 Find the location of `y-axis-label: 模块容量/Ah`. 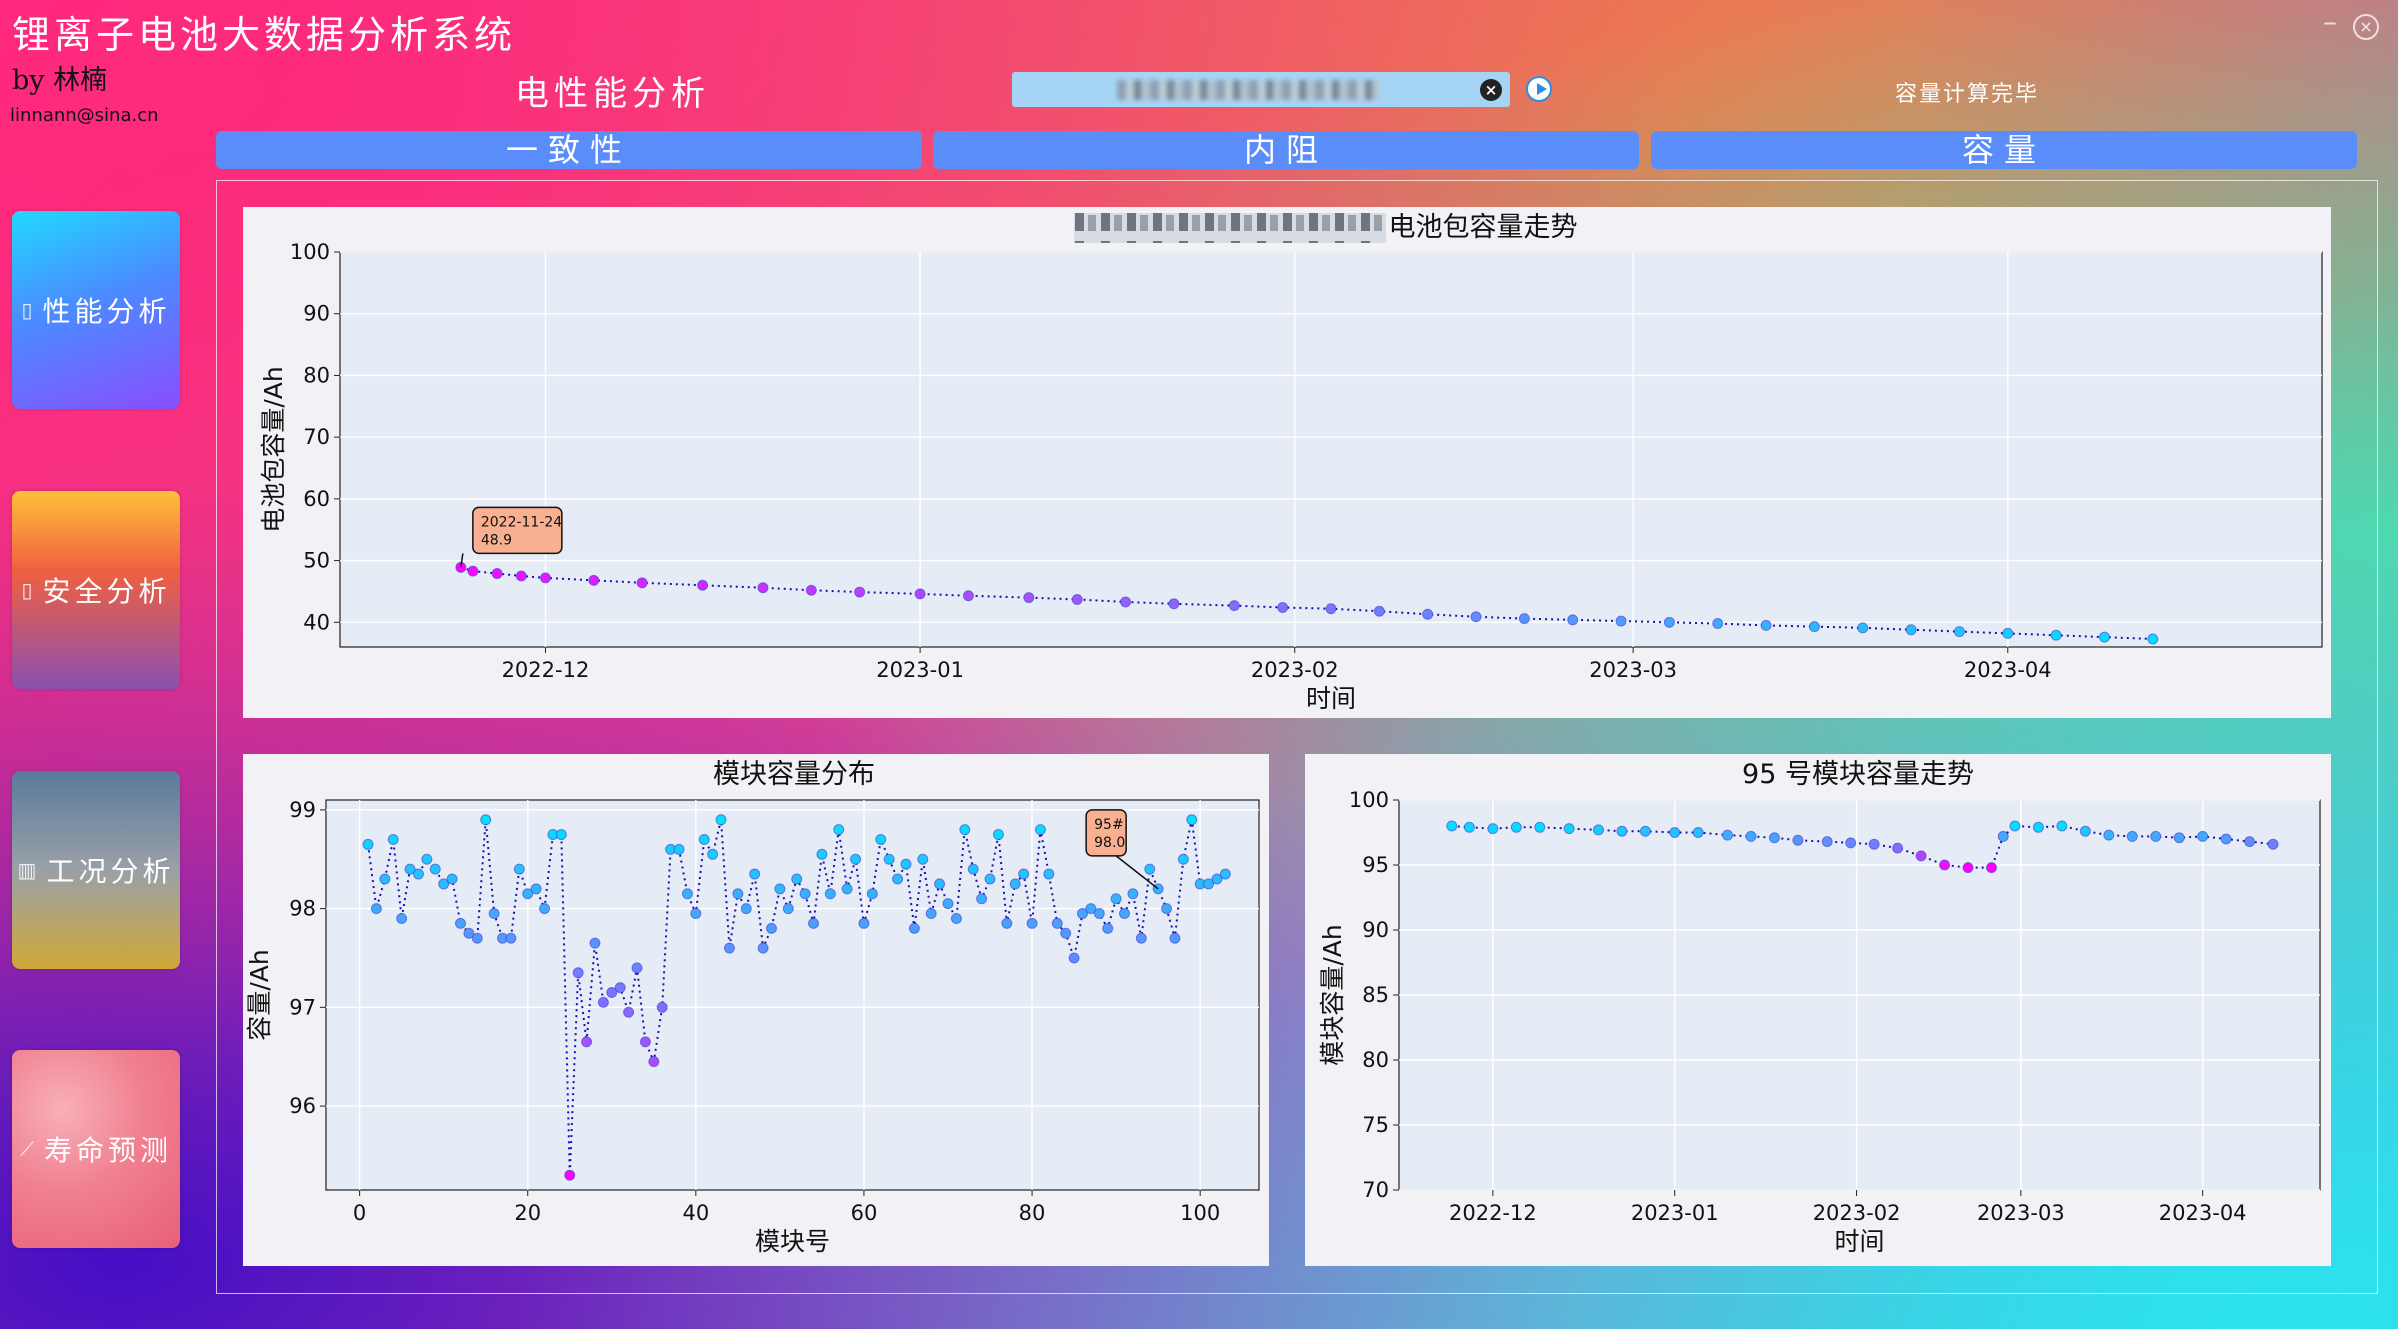

y-axis-label: 模块容量/Ah is located at coordinates (1332, 994).